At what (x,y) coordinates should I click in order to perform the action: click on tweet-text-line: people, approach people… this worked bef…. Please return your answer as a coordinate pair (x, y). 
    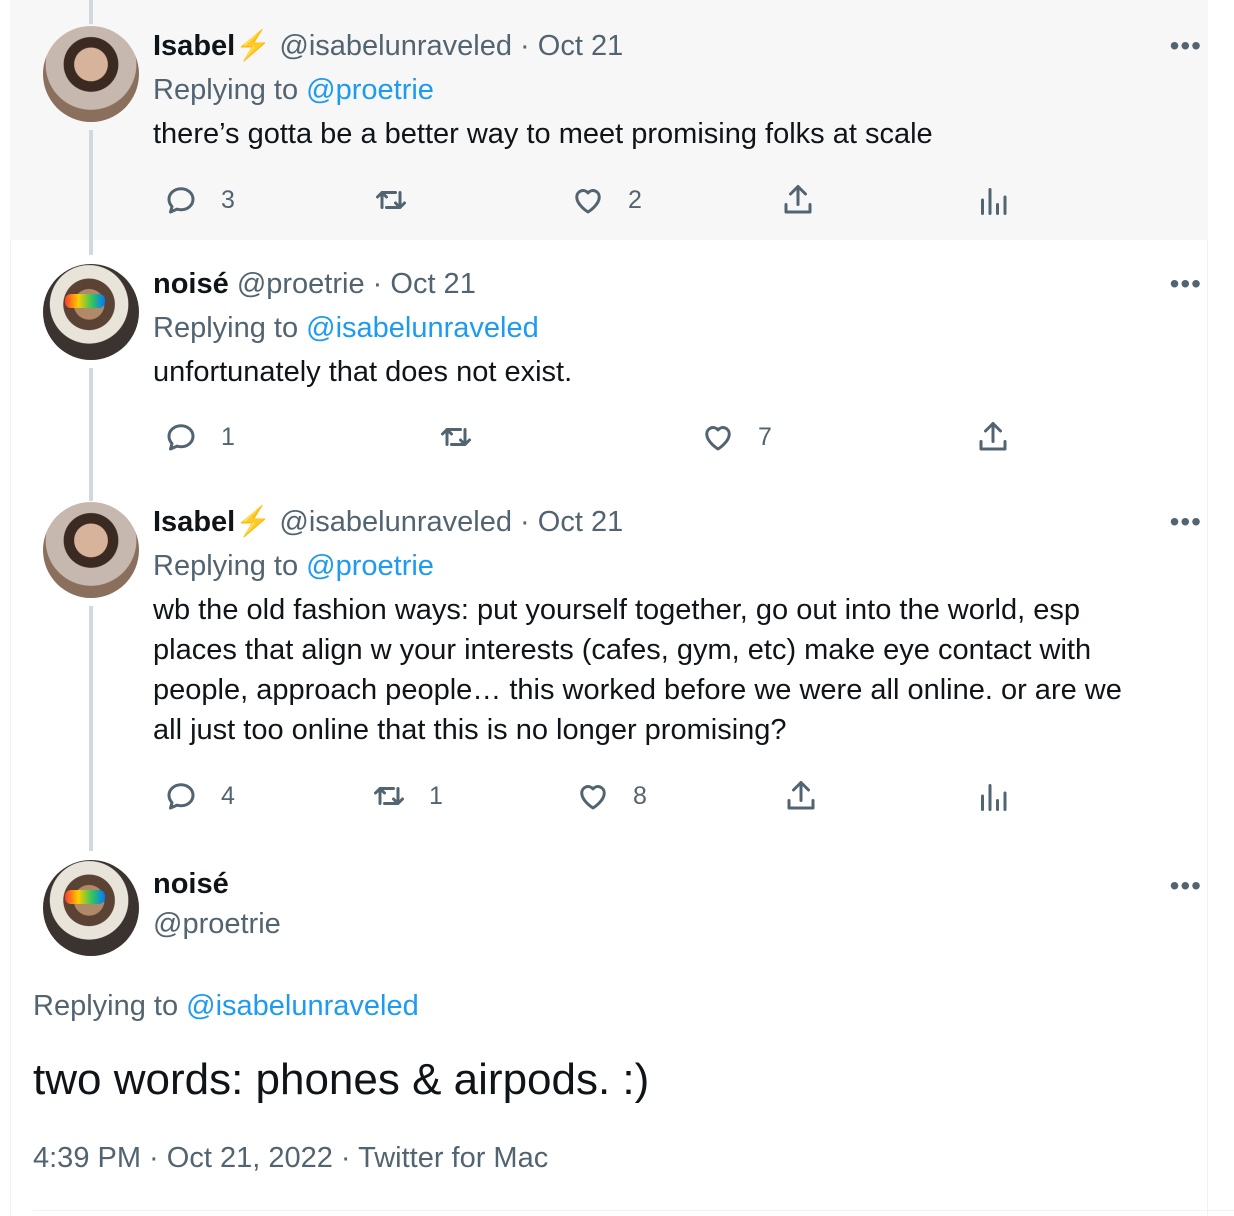
    Looking at the image, I should click on (637, 690).